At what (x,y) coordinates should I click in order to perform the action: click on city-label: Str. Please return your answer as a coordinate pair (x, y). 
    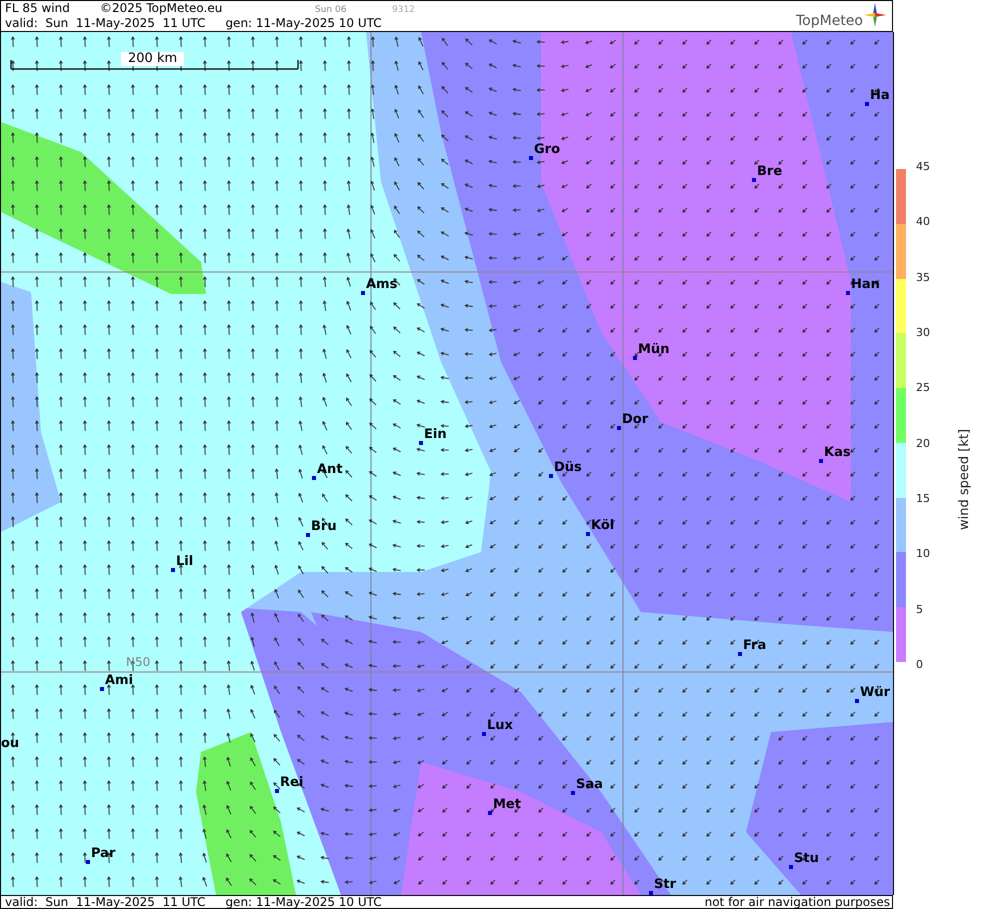
    Looking at the image, I should click on (665, 884).